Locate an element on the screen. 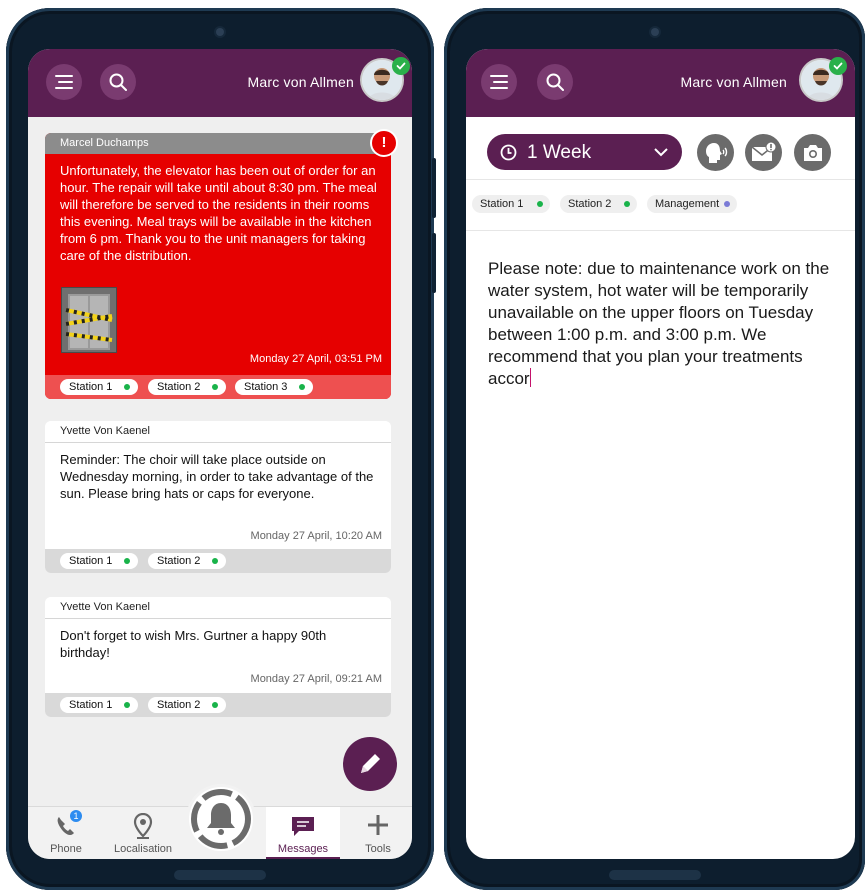 Image resolution: width=865 pixels, height=893 pixels. elevator-out-of-order-image is located at coordinates (89, 322).